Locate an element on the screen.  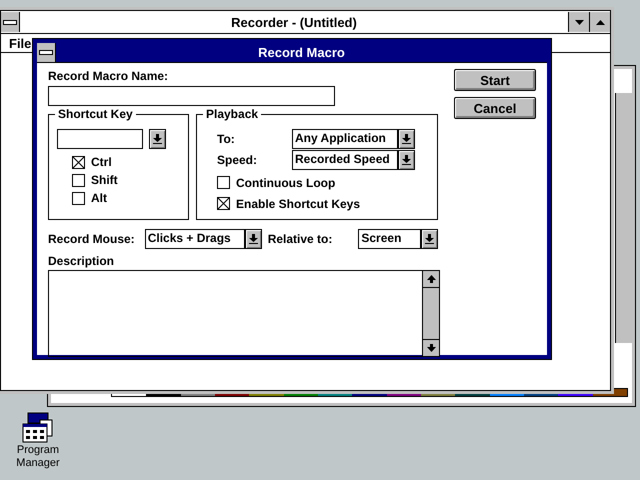
field-label: To: is located at coordinates (226, 139).